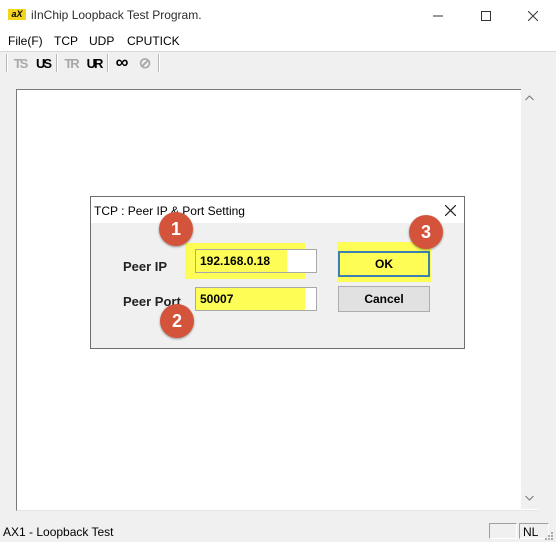 This screenshot has height=542, width=556. Describe the element at coordinates (116, 15) in the screenshot. I see `window-title: iInChip Loopback Test Program.` at that location.